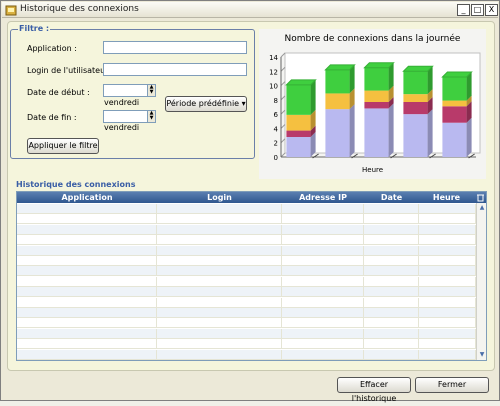 This screenshot has width=500, height=406. What do you see at coordinates (175, 47) in the screenshot?
I see `application-input` at bounding box center [175, 47].